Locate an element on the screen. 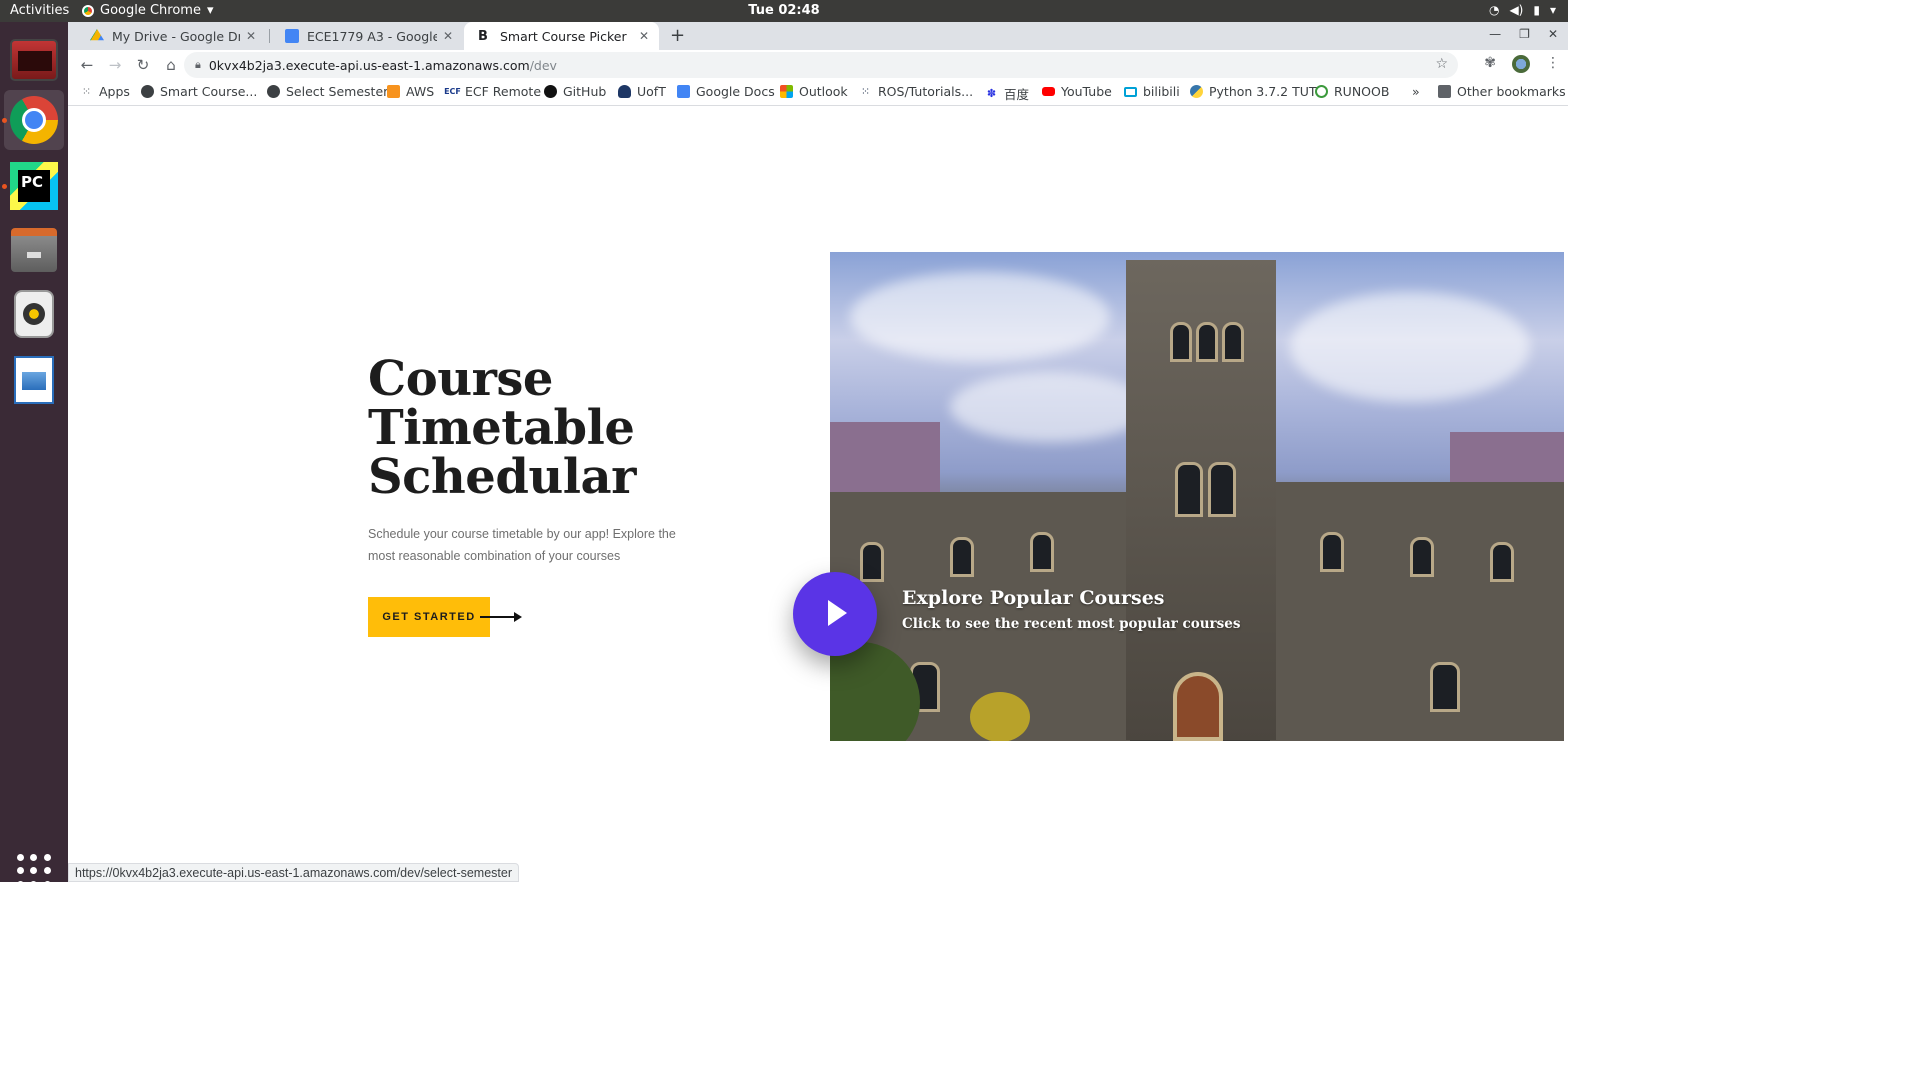 Image resolution: width=1920 pixels, height=1080 pixels. toolbar-right: ✾ ⋮ is located at coordinates (1522, 64).